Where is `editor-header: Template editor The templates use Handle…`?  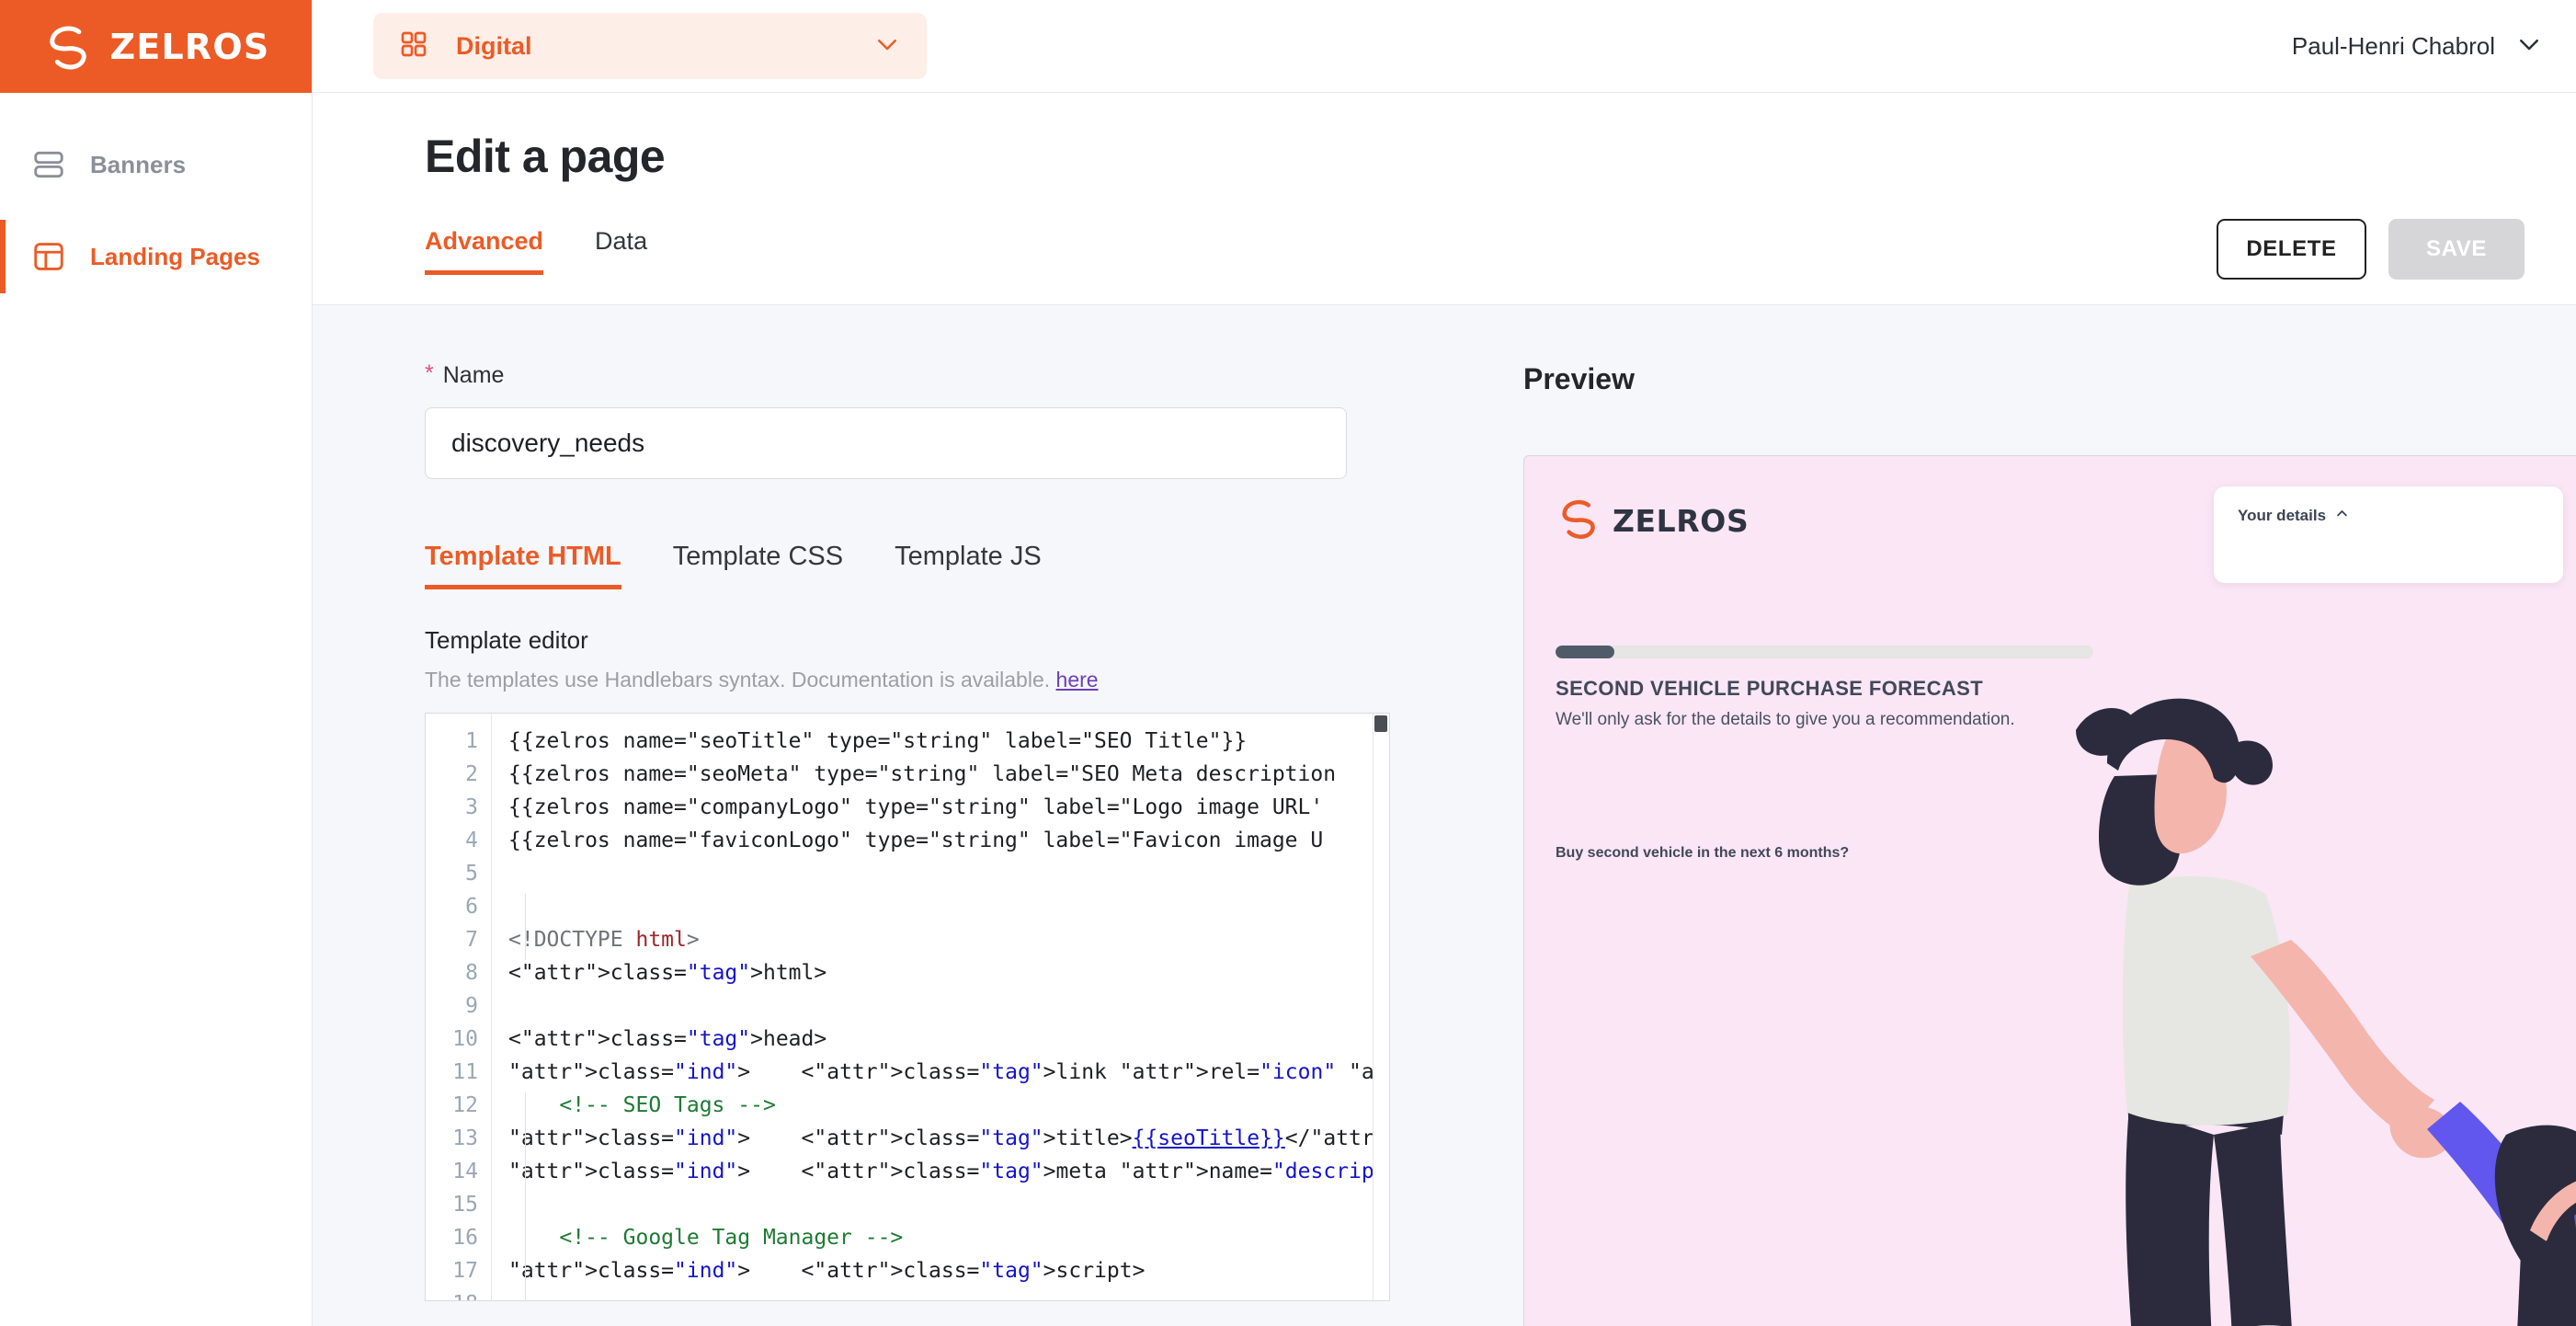
editor-header: Template editor The templates use Handle… is located at coordinates (950, 659).